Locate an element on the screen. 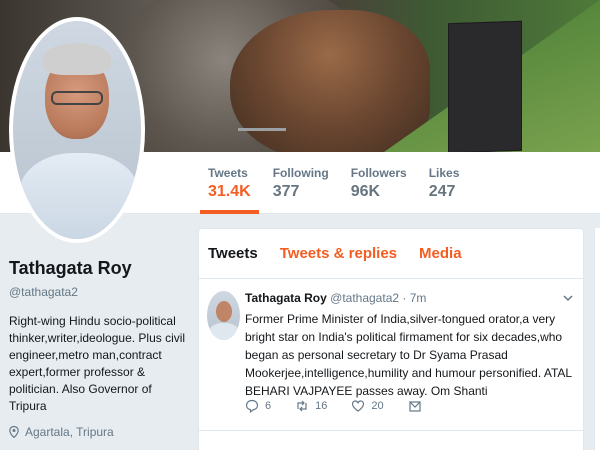  stat-following: Following 377 is located at coordinates (301, 183).